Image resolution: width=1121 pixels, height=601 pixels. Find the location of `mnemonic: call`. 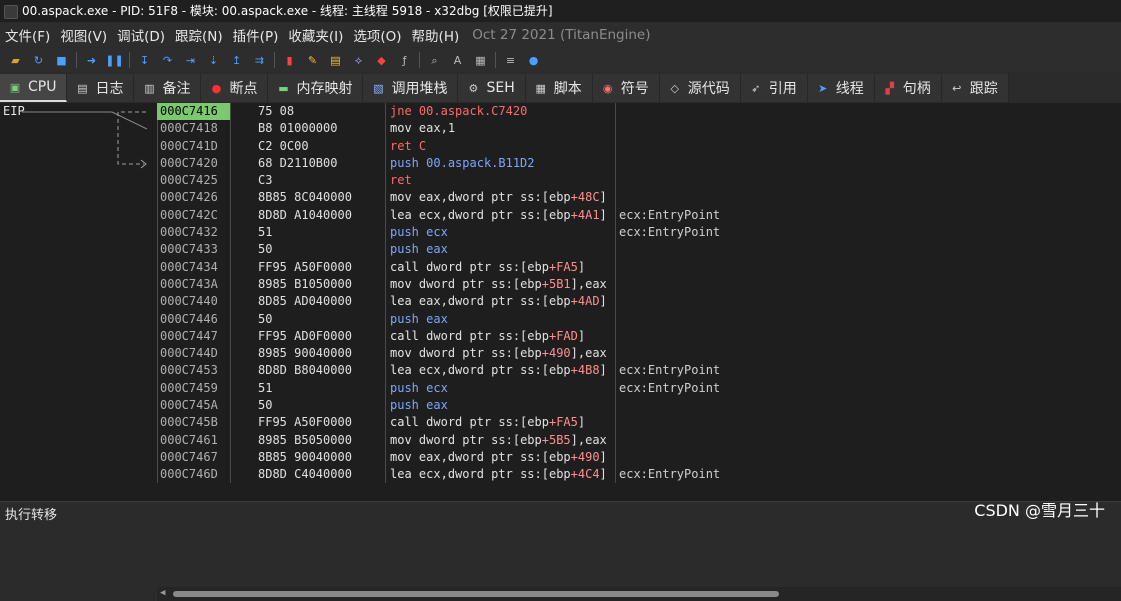

mnemonic: call is located at coordinates (404, 422).